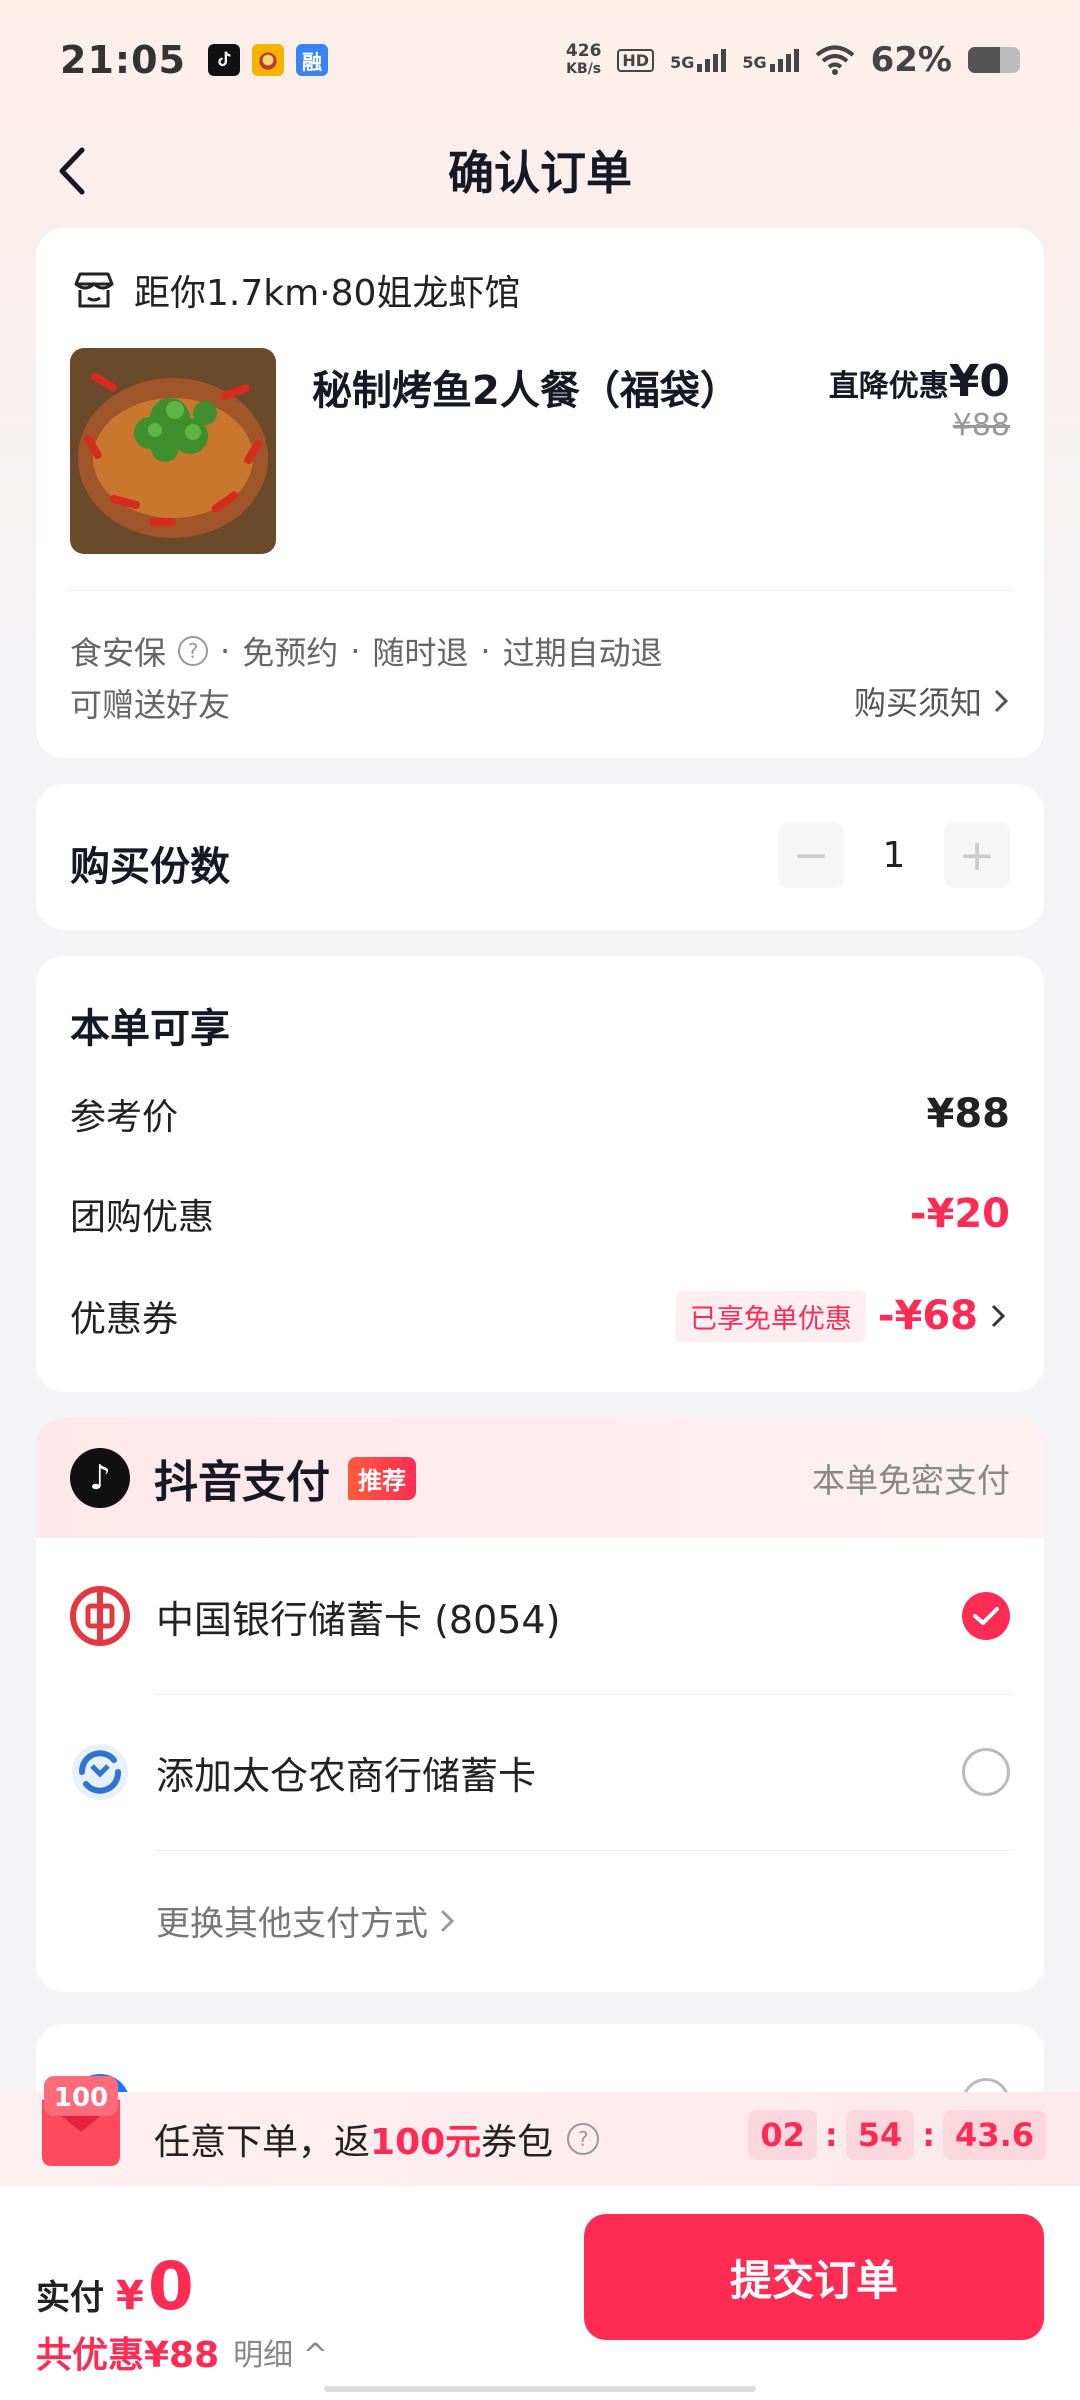 This screenshot has width=1080, height=2400. What do you see at coordinates (880, 2135) in the screenshot?
I see `timer-minutes: 54` at bounding box center [880, 2135].